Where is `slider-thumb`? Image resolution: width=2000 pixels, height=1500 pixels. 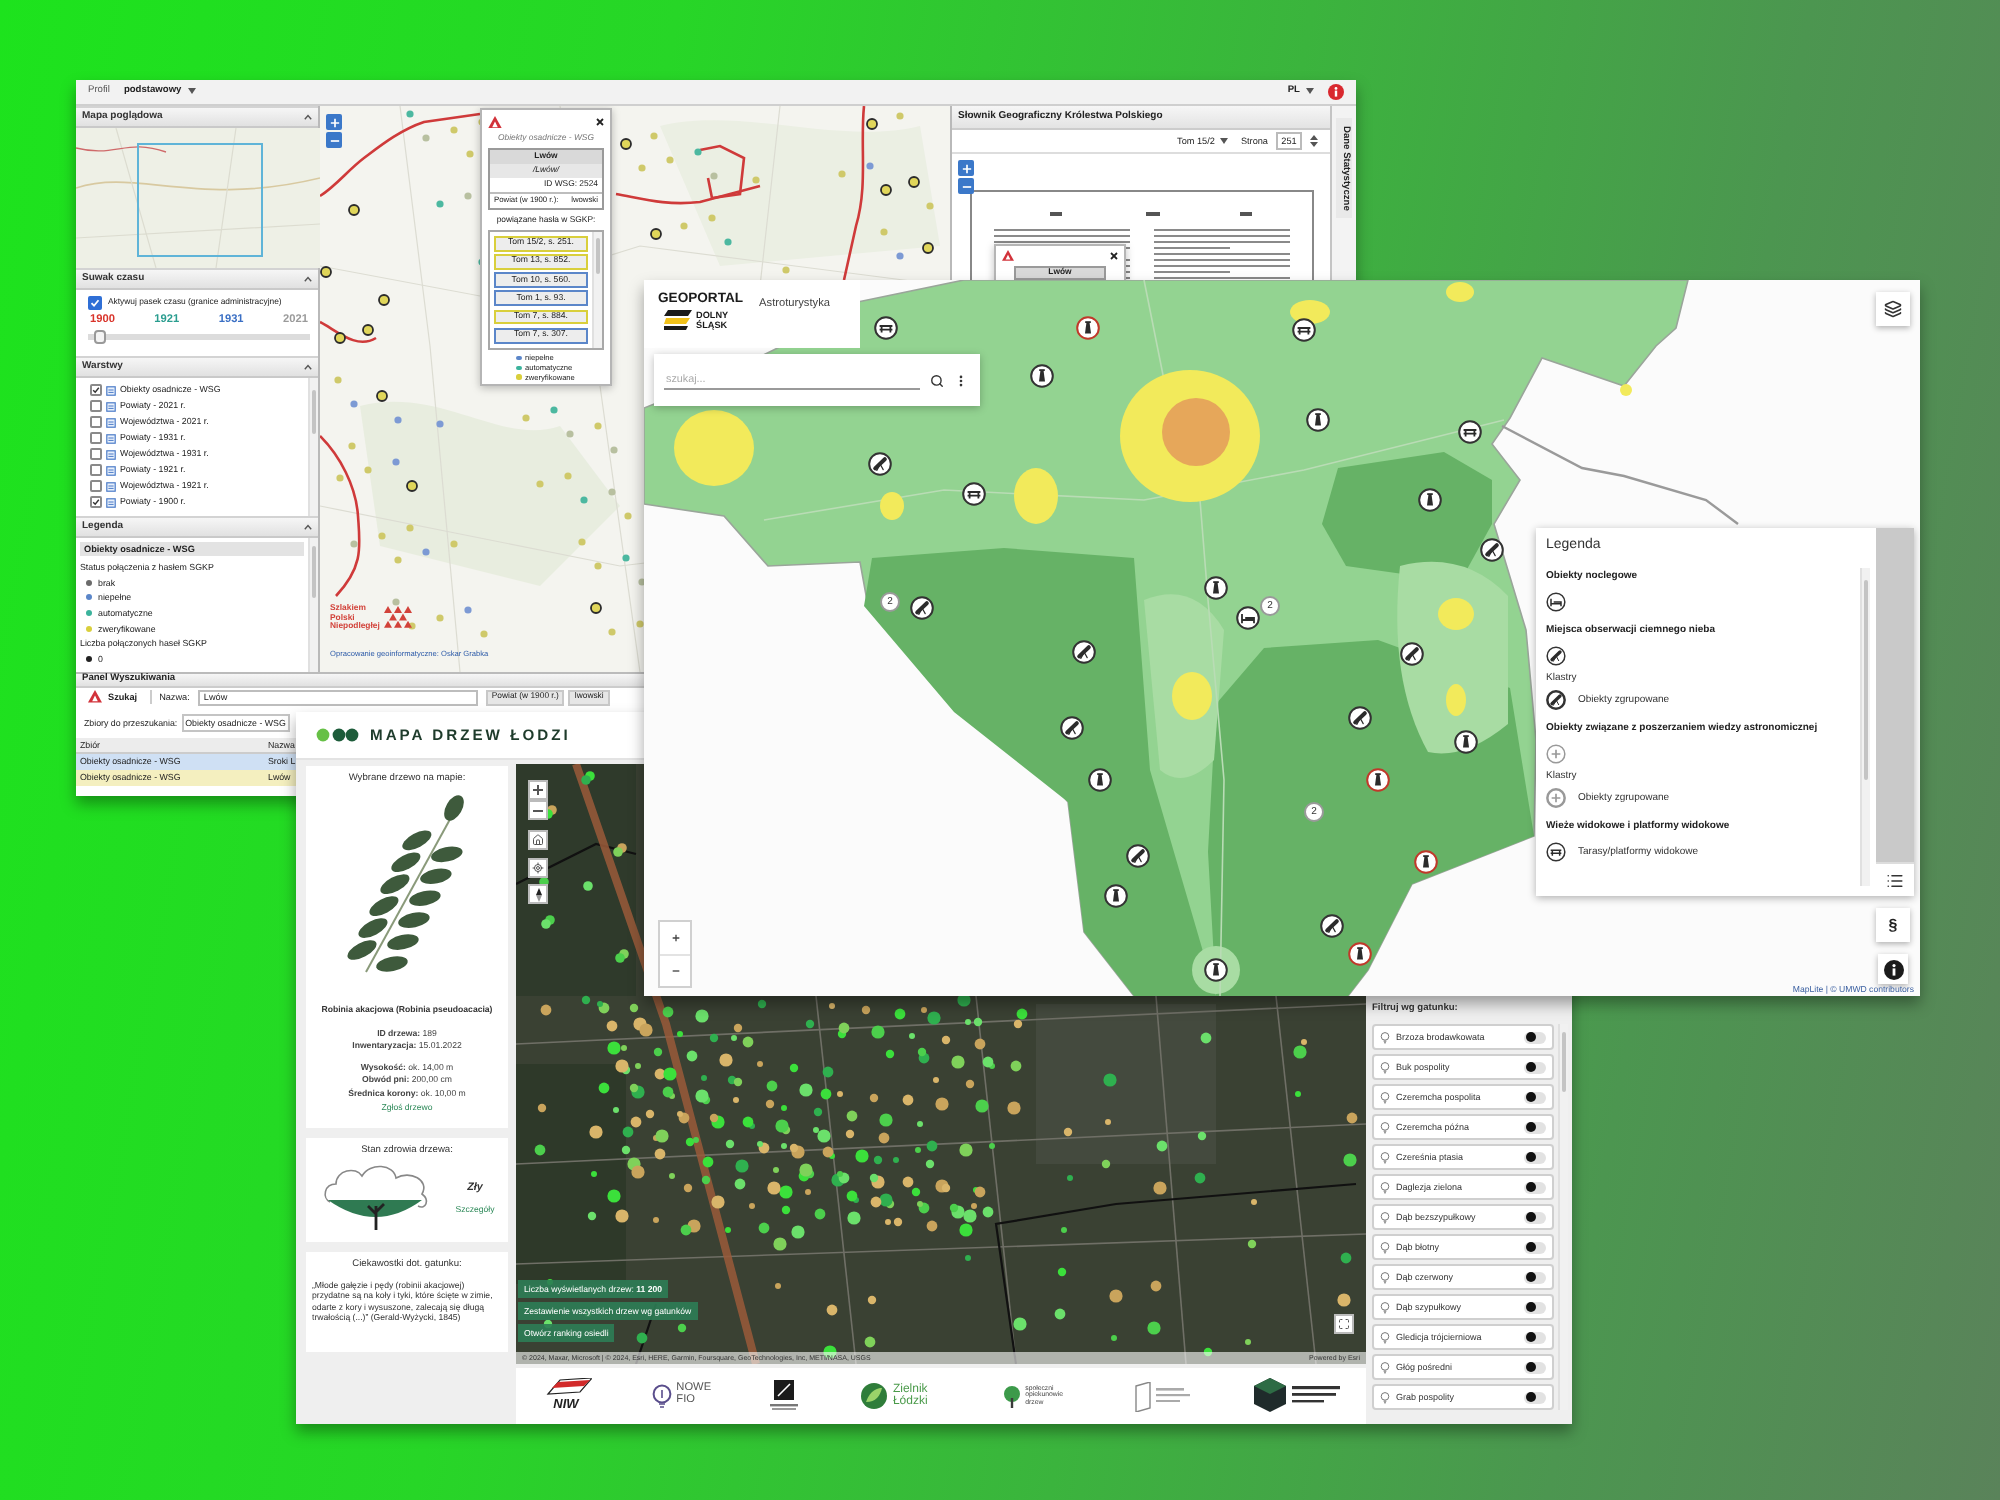 slider-thumb is located at coordinates (100, 337).